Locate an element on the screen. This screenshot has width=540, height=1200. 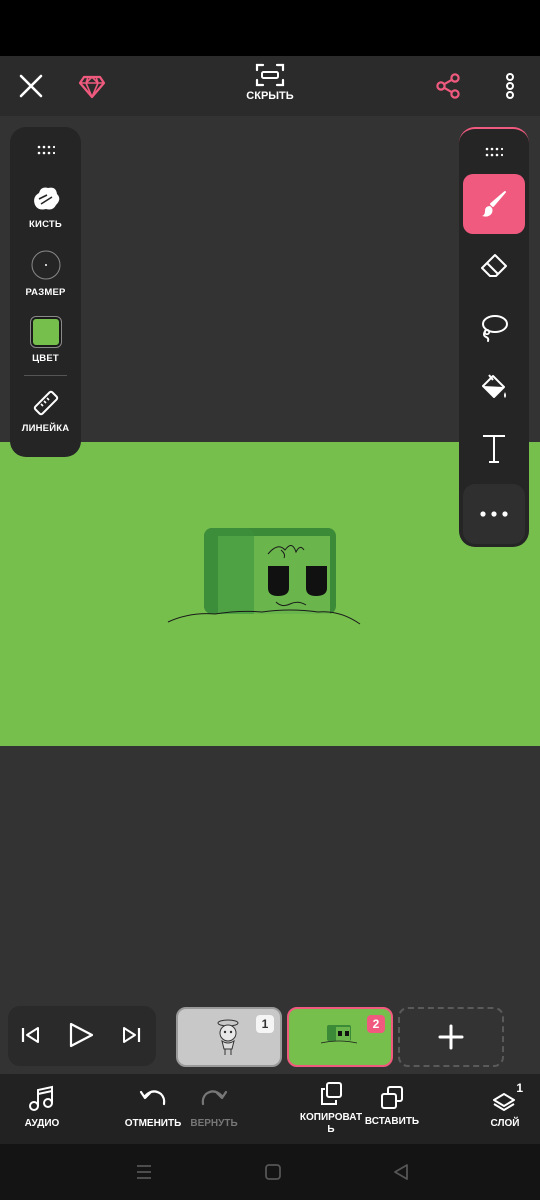
brush-label: КИСТЬ is located at coordinates (45, 224).